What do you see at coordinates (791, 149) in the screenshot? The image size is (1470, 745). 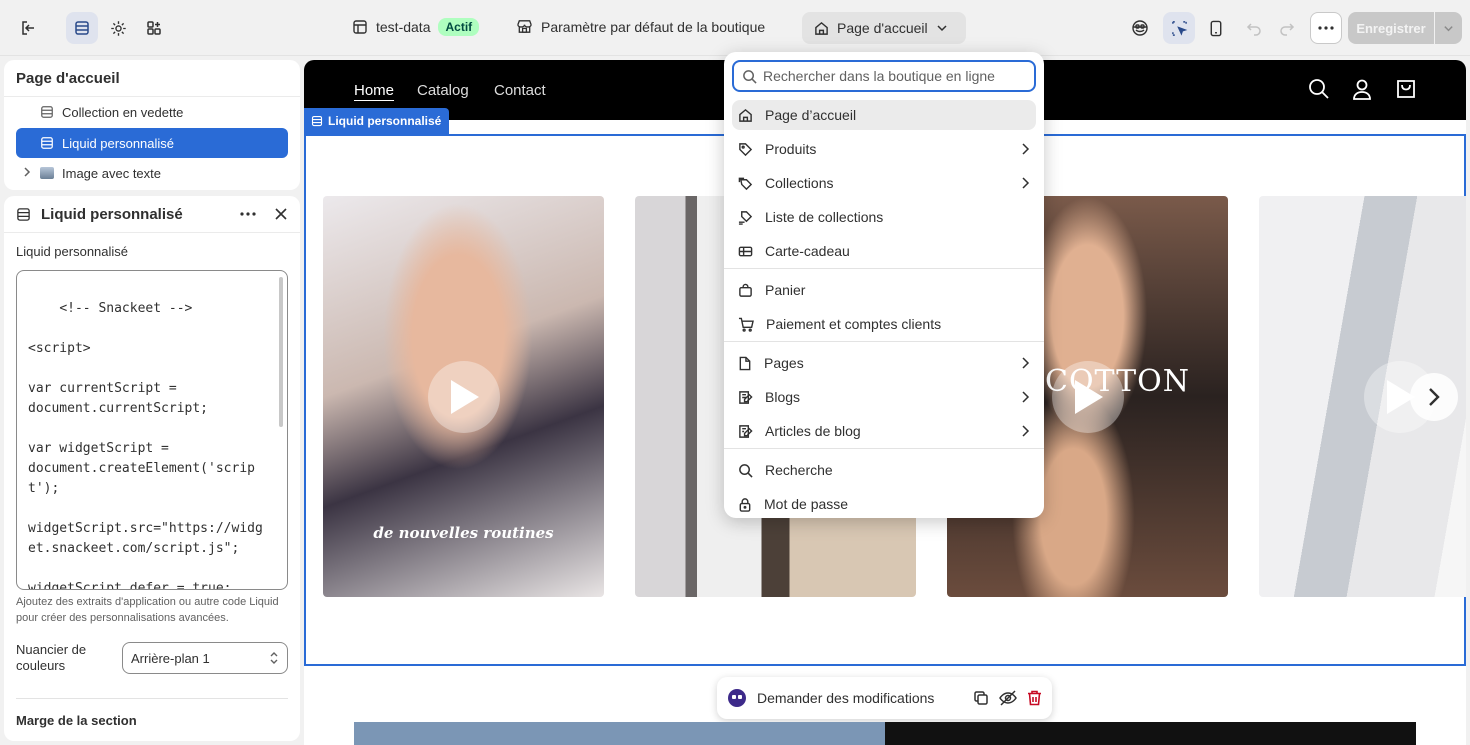 I see `dropdown-item-label: Produits` at bounding box center [791, 149].